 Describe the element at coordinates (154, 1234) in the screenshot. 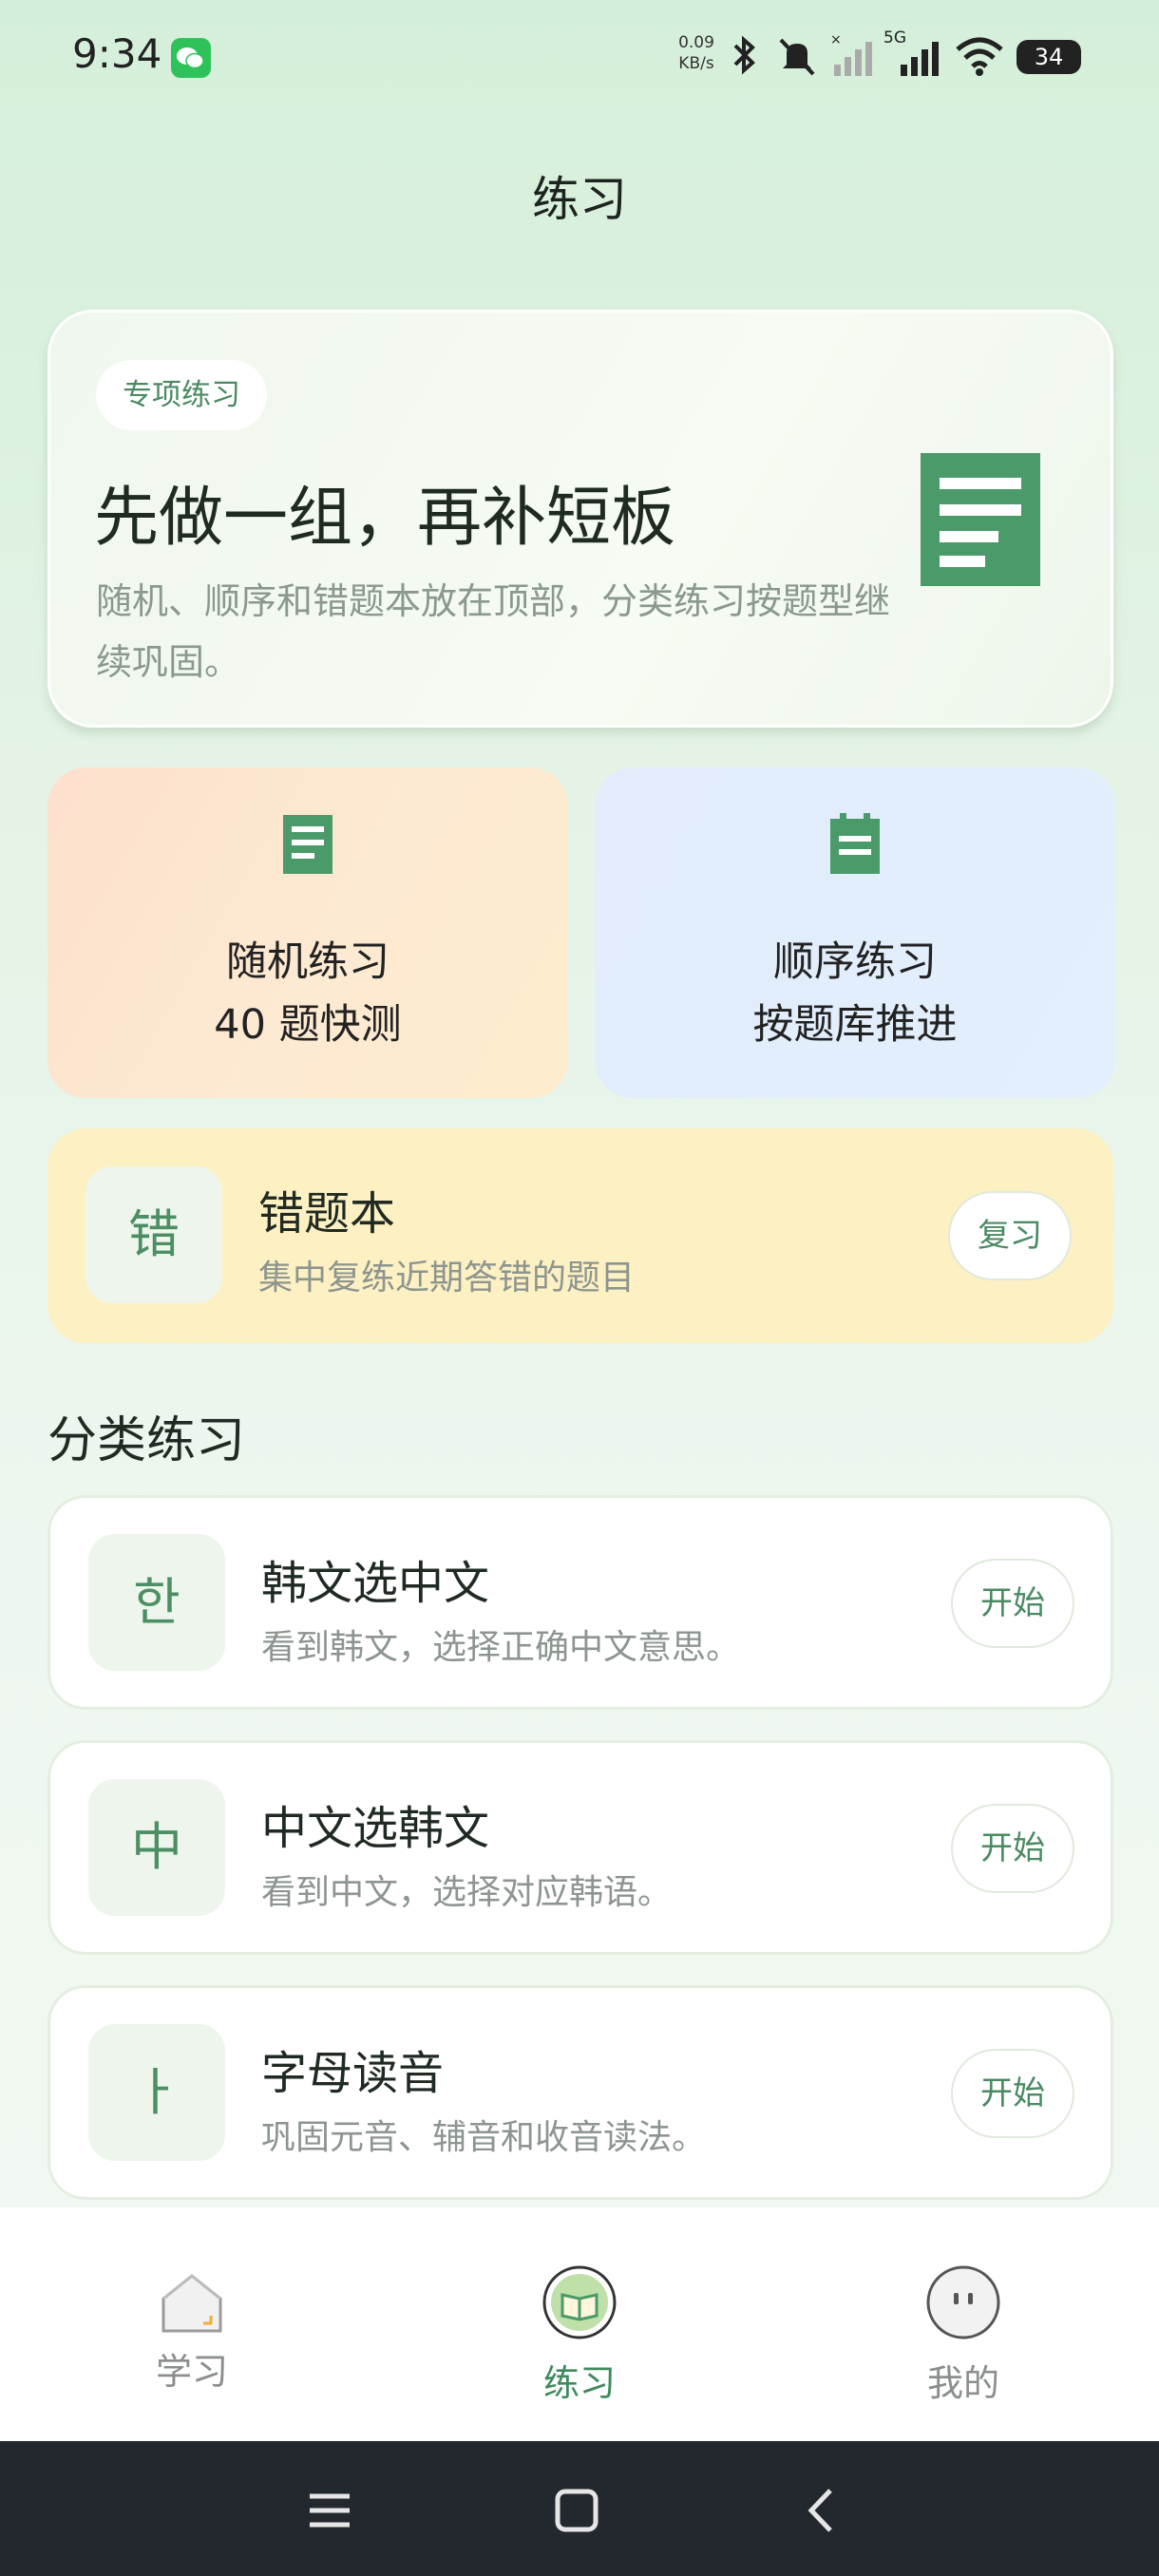

I see `mistake-icon: 错` at that location.